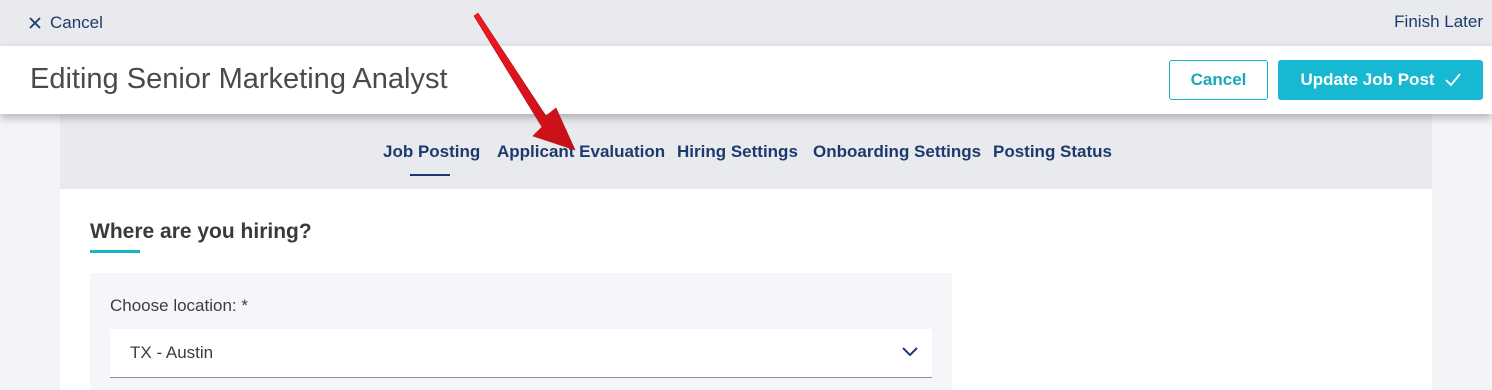 The image size is (1492, 390). Describe the element at coordinates (897, 154) in the screenshot. I see `tab-onboarding-settings: Onboarding Settings` at that location.